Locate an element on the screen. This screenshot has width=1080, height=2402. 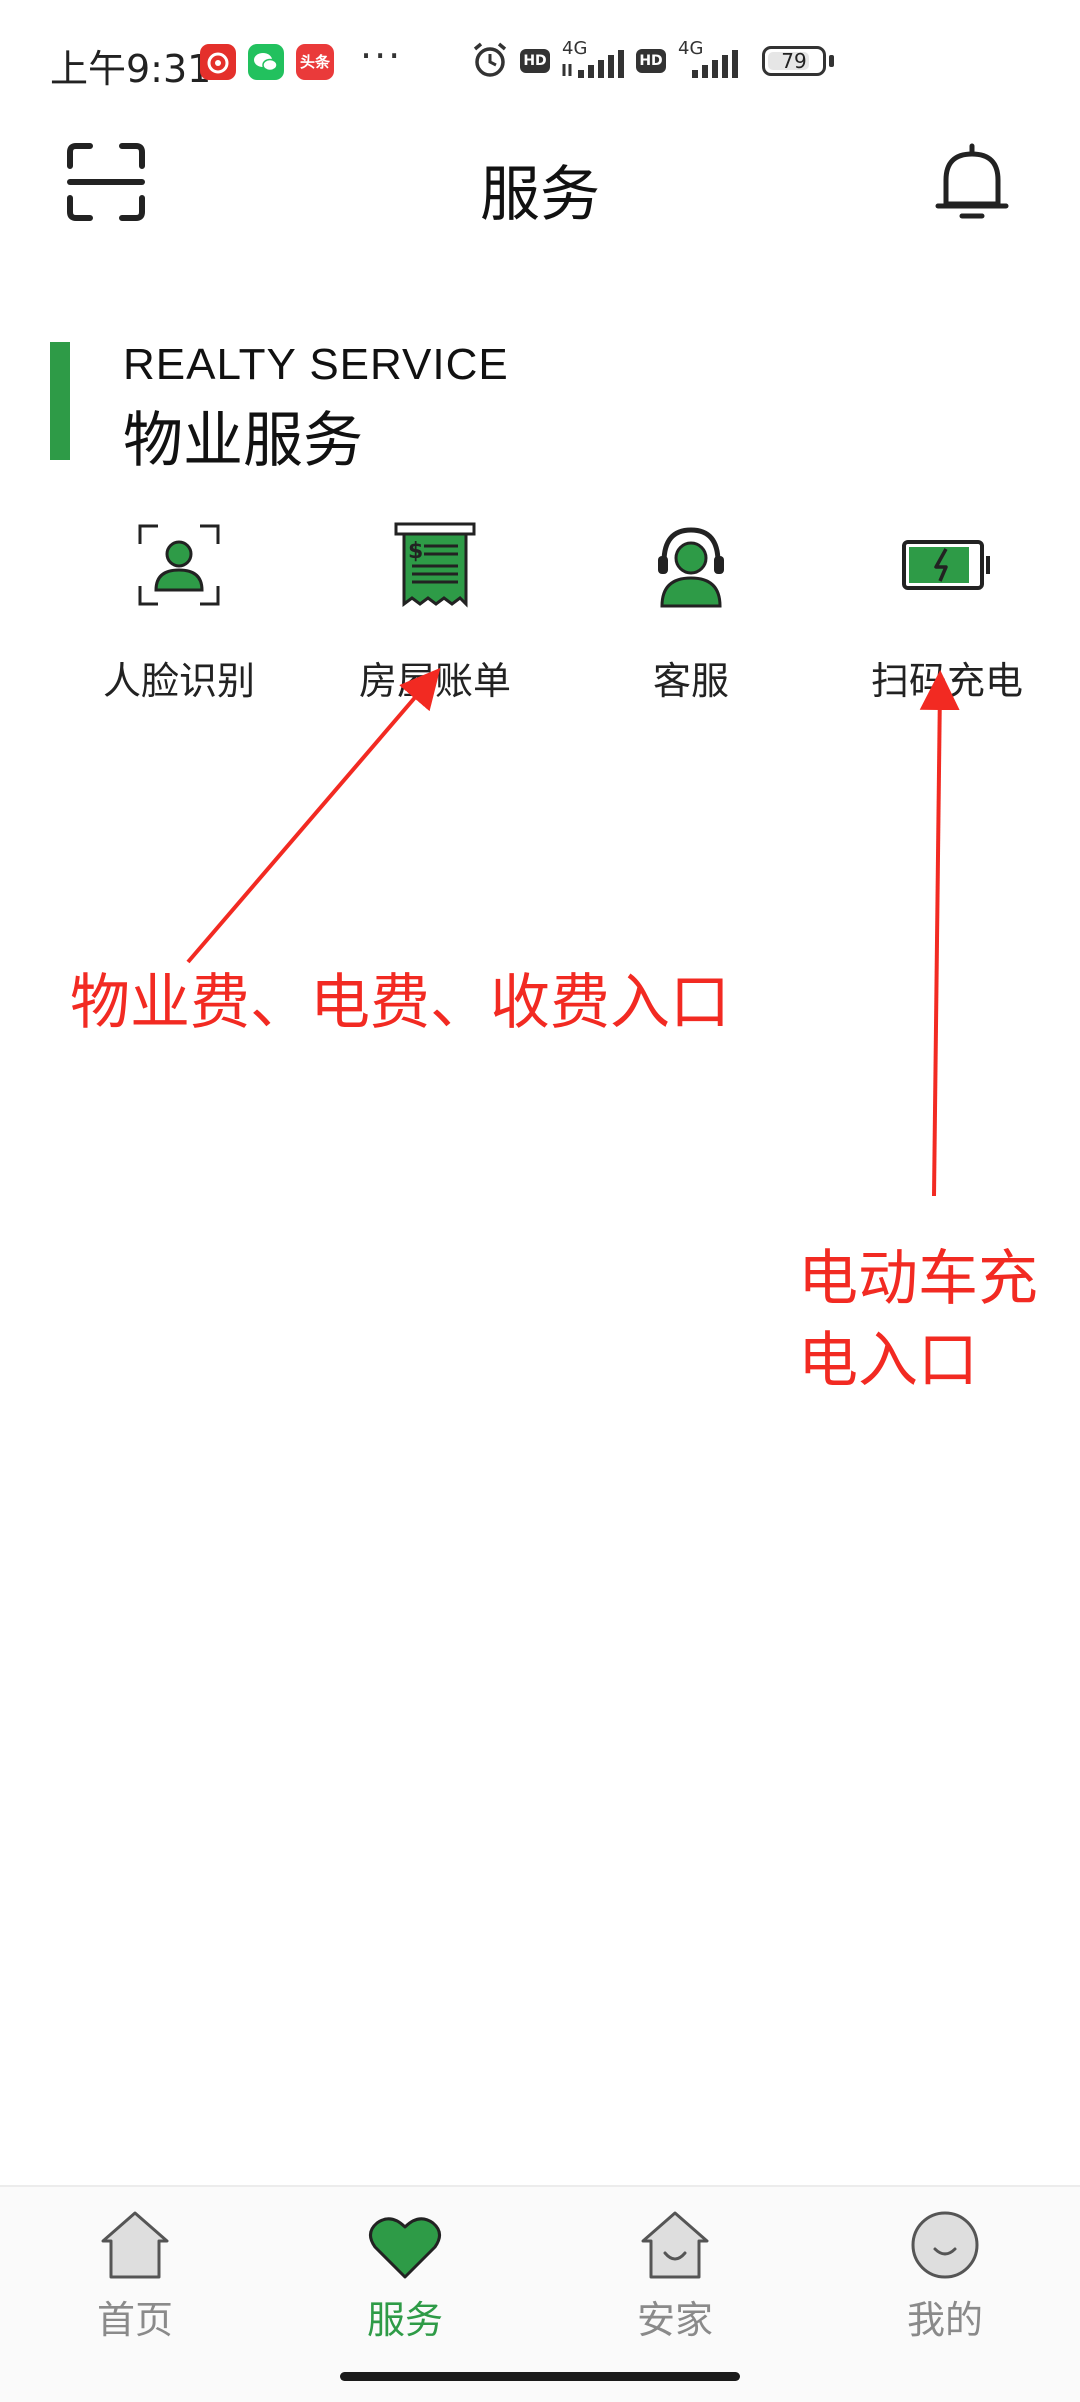
nav-item-service: 服务 is located at coordinates (405, 2282).